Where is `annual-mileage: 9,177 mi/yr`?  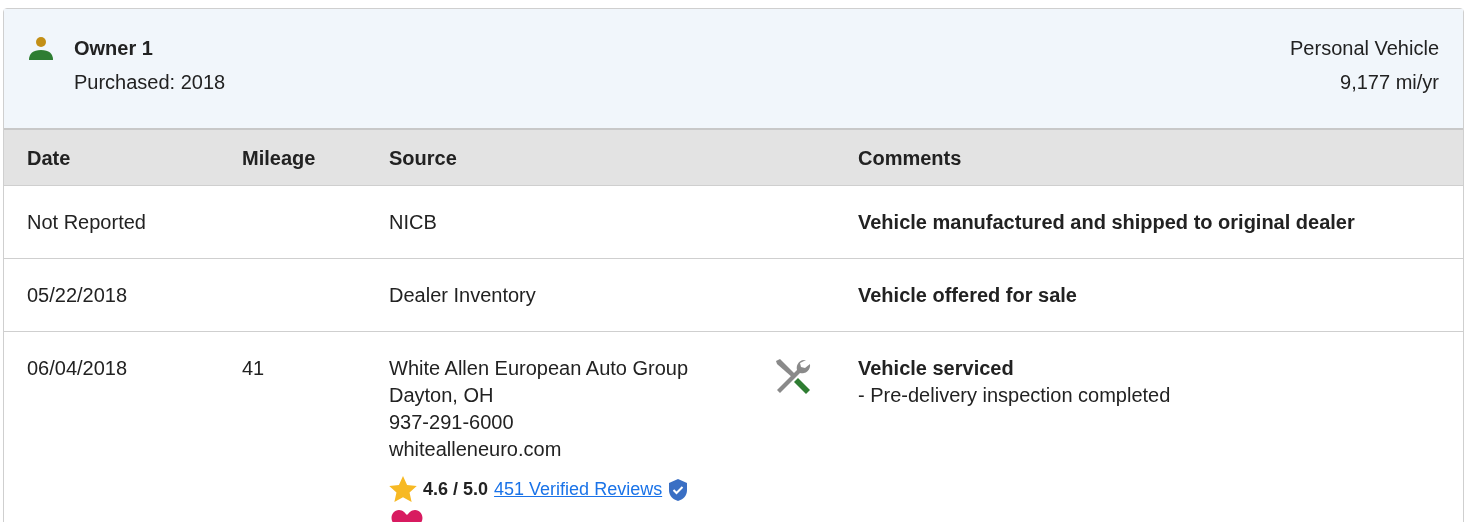 annual-mileage: 9,177 mi/yr is located at coordinates (1389, 82).